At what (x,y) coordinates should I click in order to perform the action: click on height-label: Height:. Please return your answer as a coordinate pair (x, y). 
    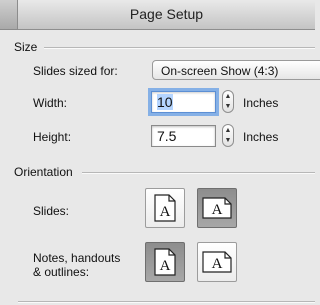
    Looking at the image, I should click on (52, 137).